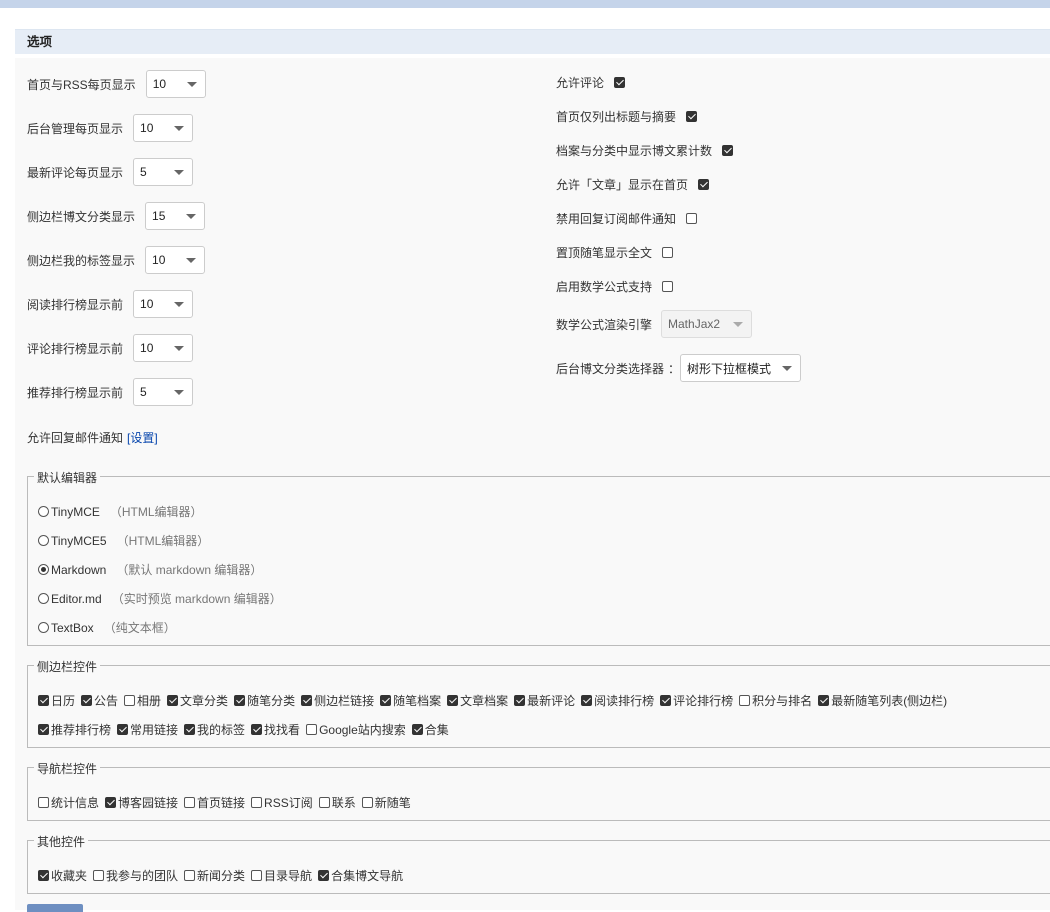  Describe the element at coordinates (107, 627) in the screenshot. I see `editor-option-textbox: TextBox （纯文本框）` at that location.